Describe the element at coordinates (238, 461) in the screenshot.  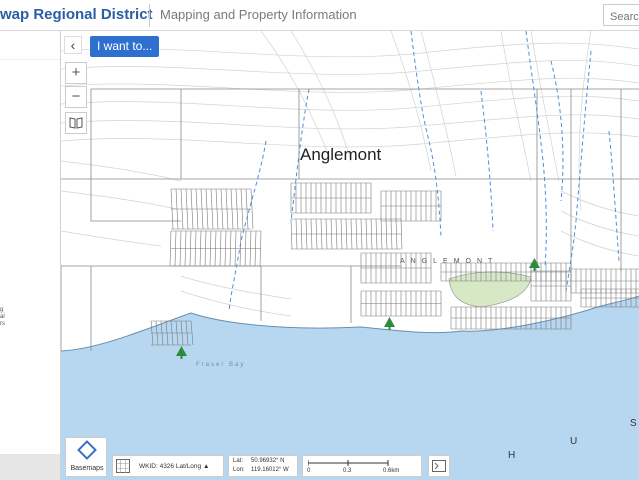
I see `lat-label: Lat:` at that location.